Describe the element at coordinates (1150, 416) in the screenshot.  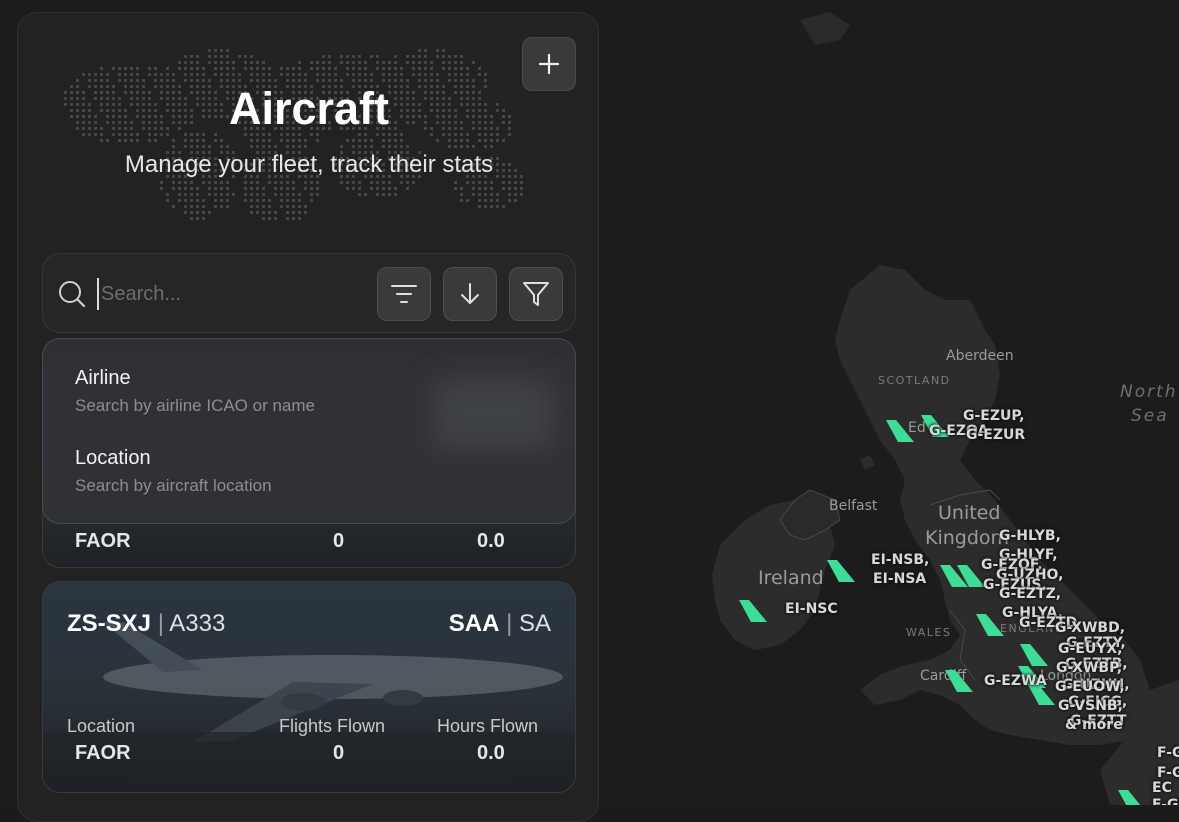
I see `sea-label-sea: Sea` at that location.